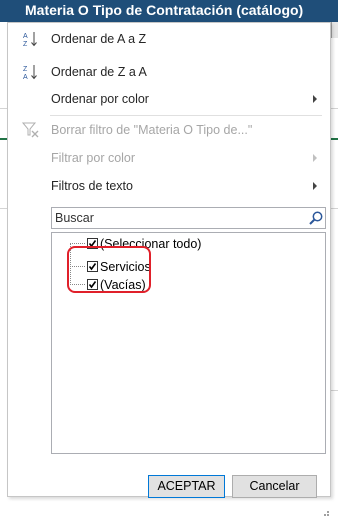 Image resolution: width=338 pixels, height=517 pixels. Describe the element at coordinates (30, 73) in the screenshot. I see `sort-descending-icon: Z A` at that location.